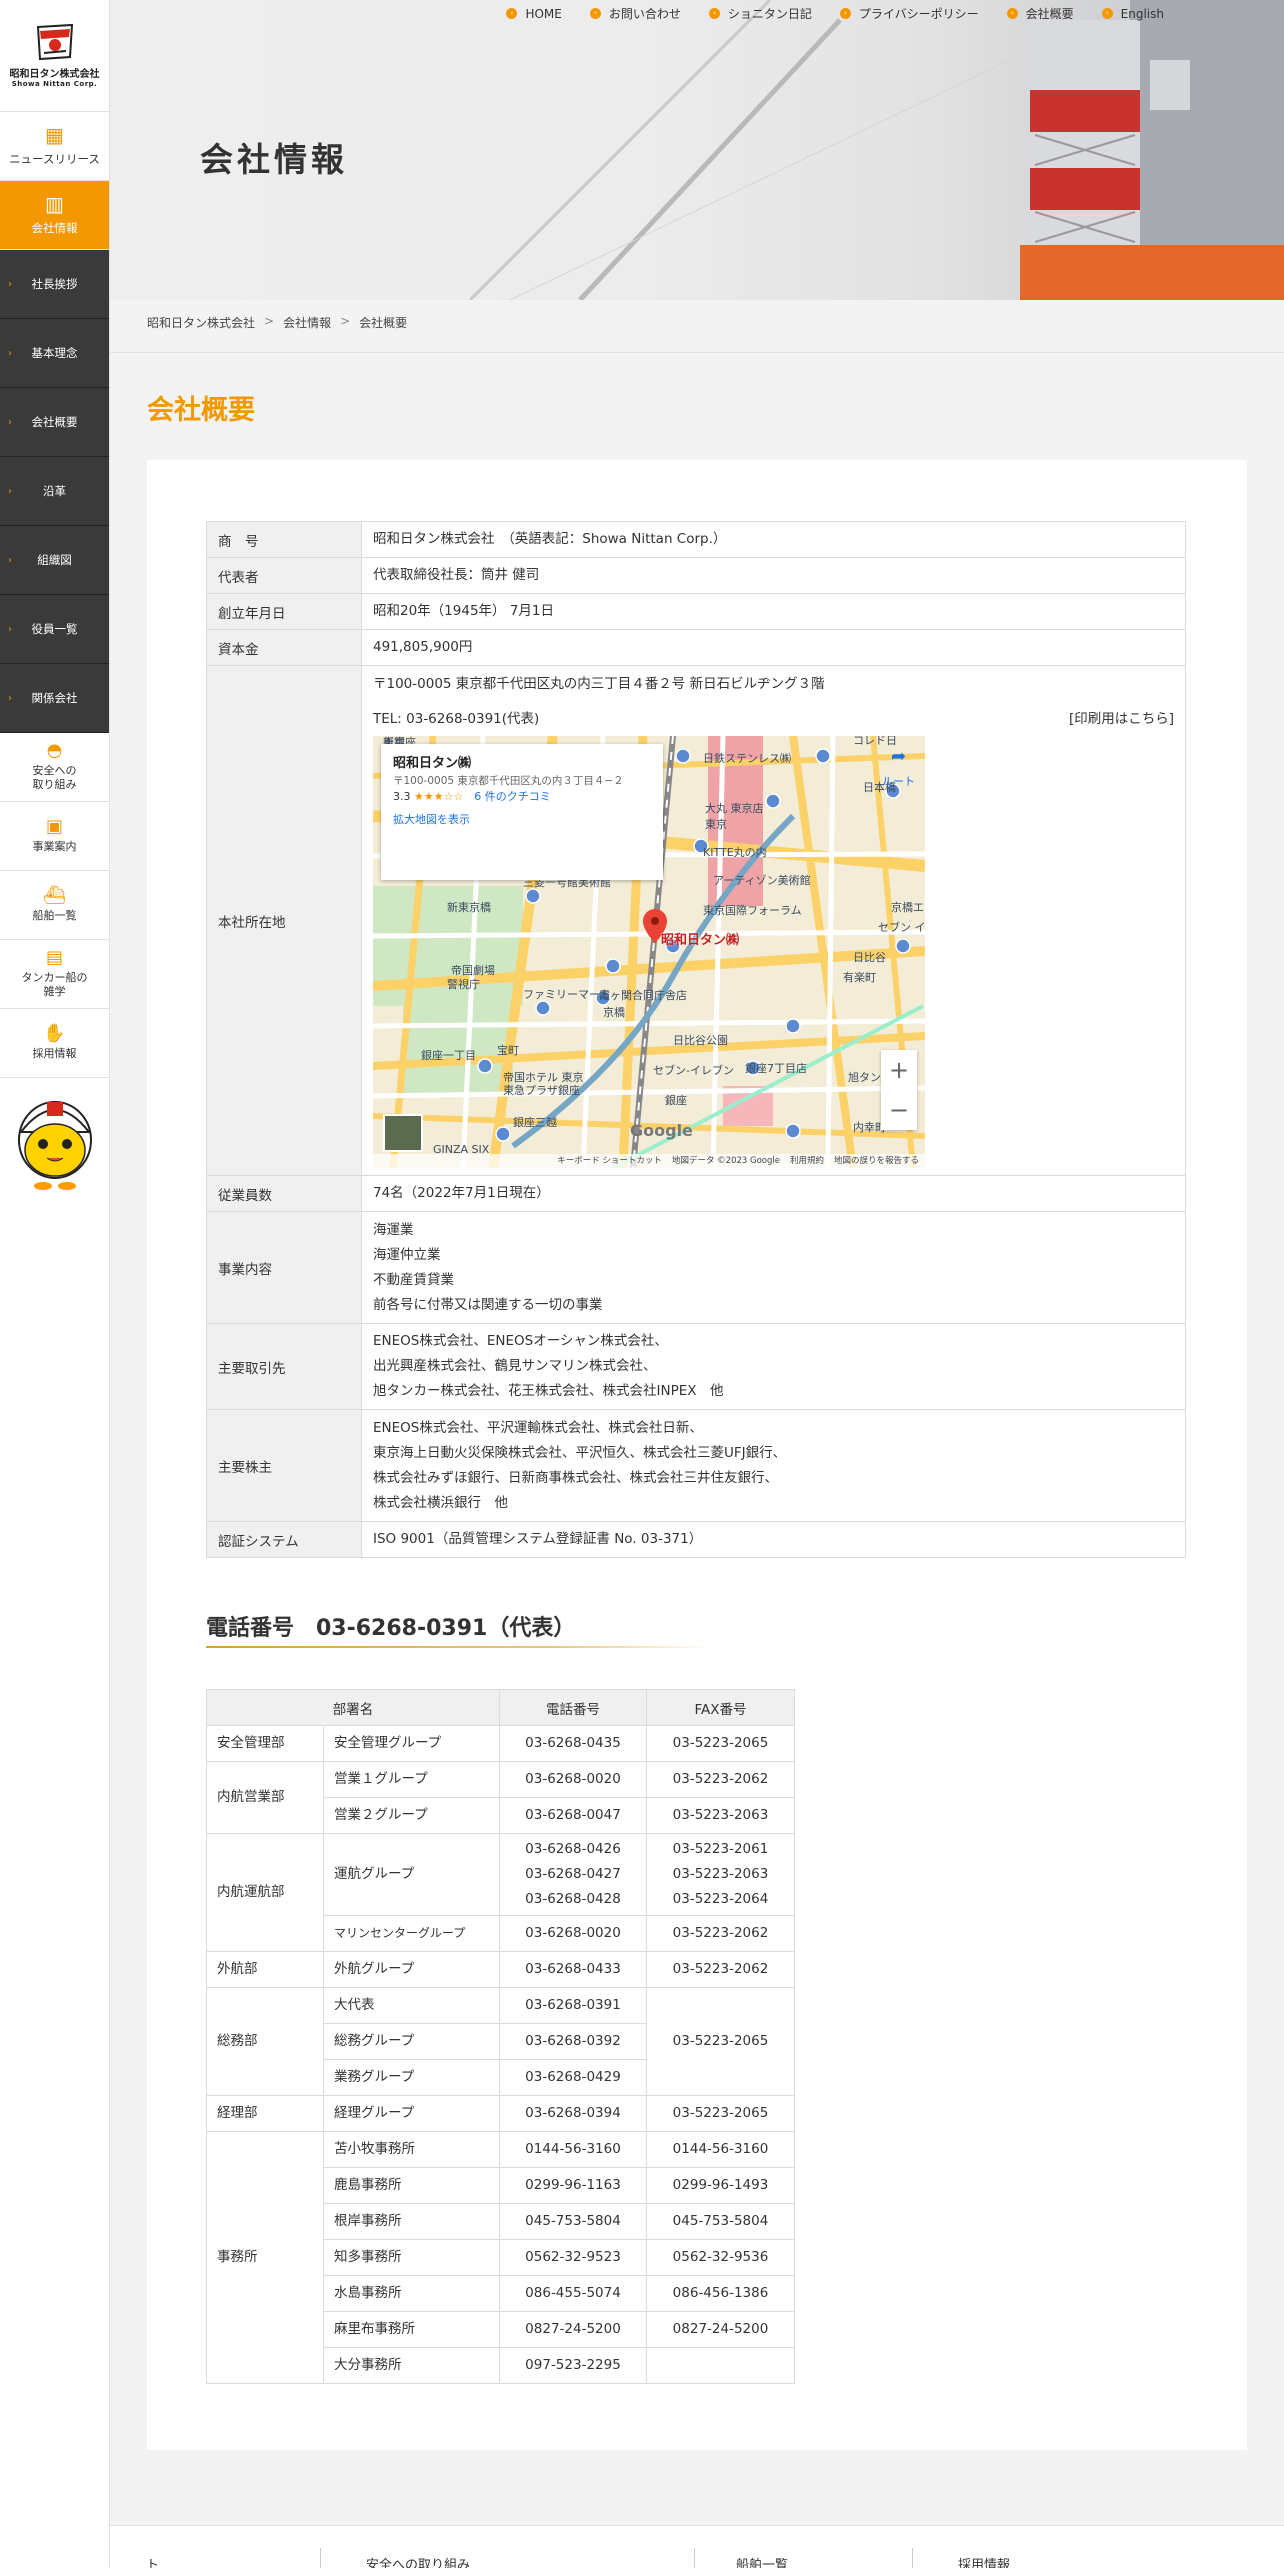 The height and width of the screenshot is (2568, 1284). I want to click on google-logo: Google, so click(661, 1130).